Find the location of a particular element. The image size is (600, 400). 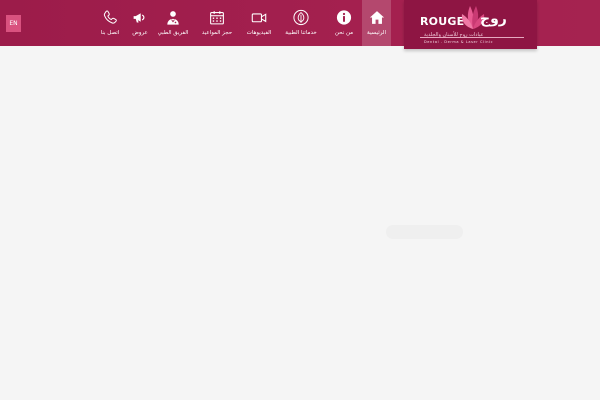

nav-item-contact: اتصل بنا is located at coordinates (110, 23).